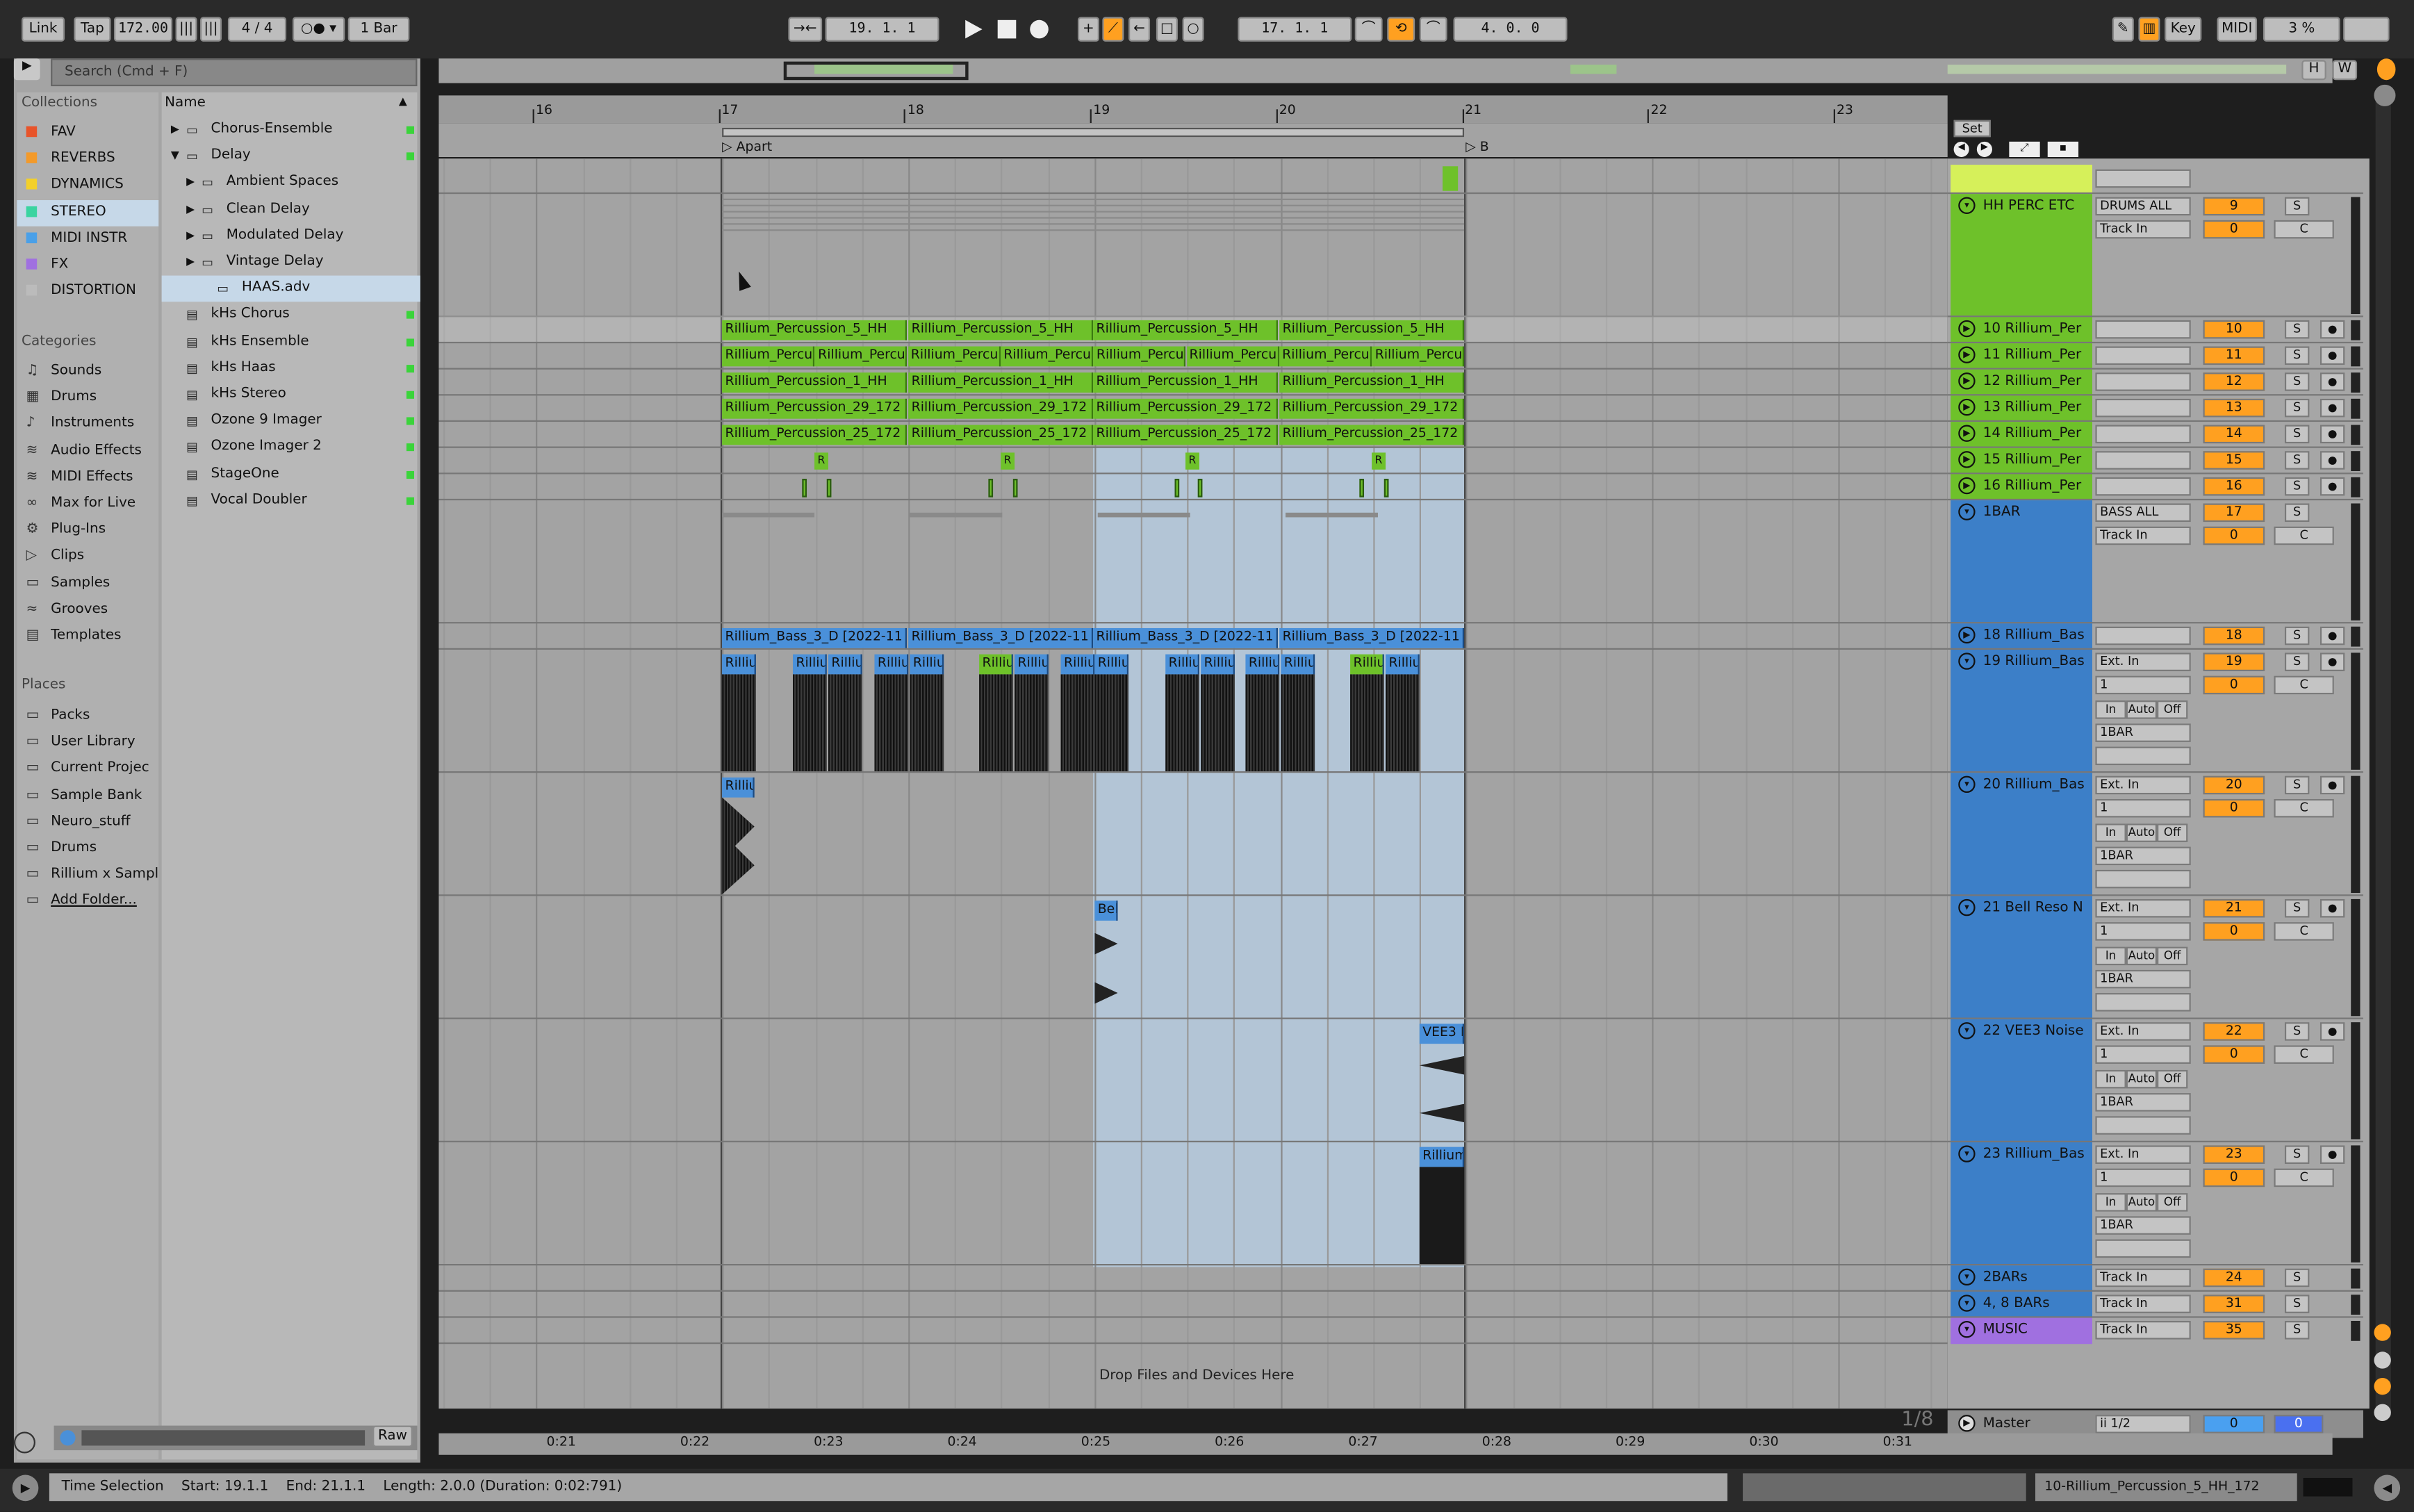 The image size is (2414, 1512). What do you see at coordinates (143, 29) in the screenshot?
I see `tempo-field: 172.00` at bounding box center [143, 29].